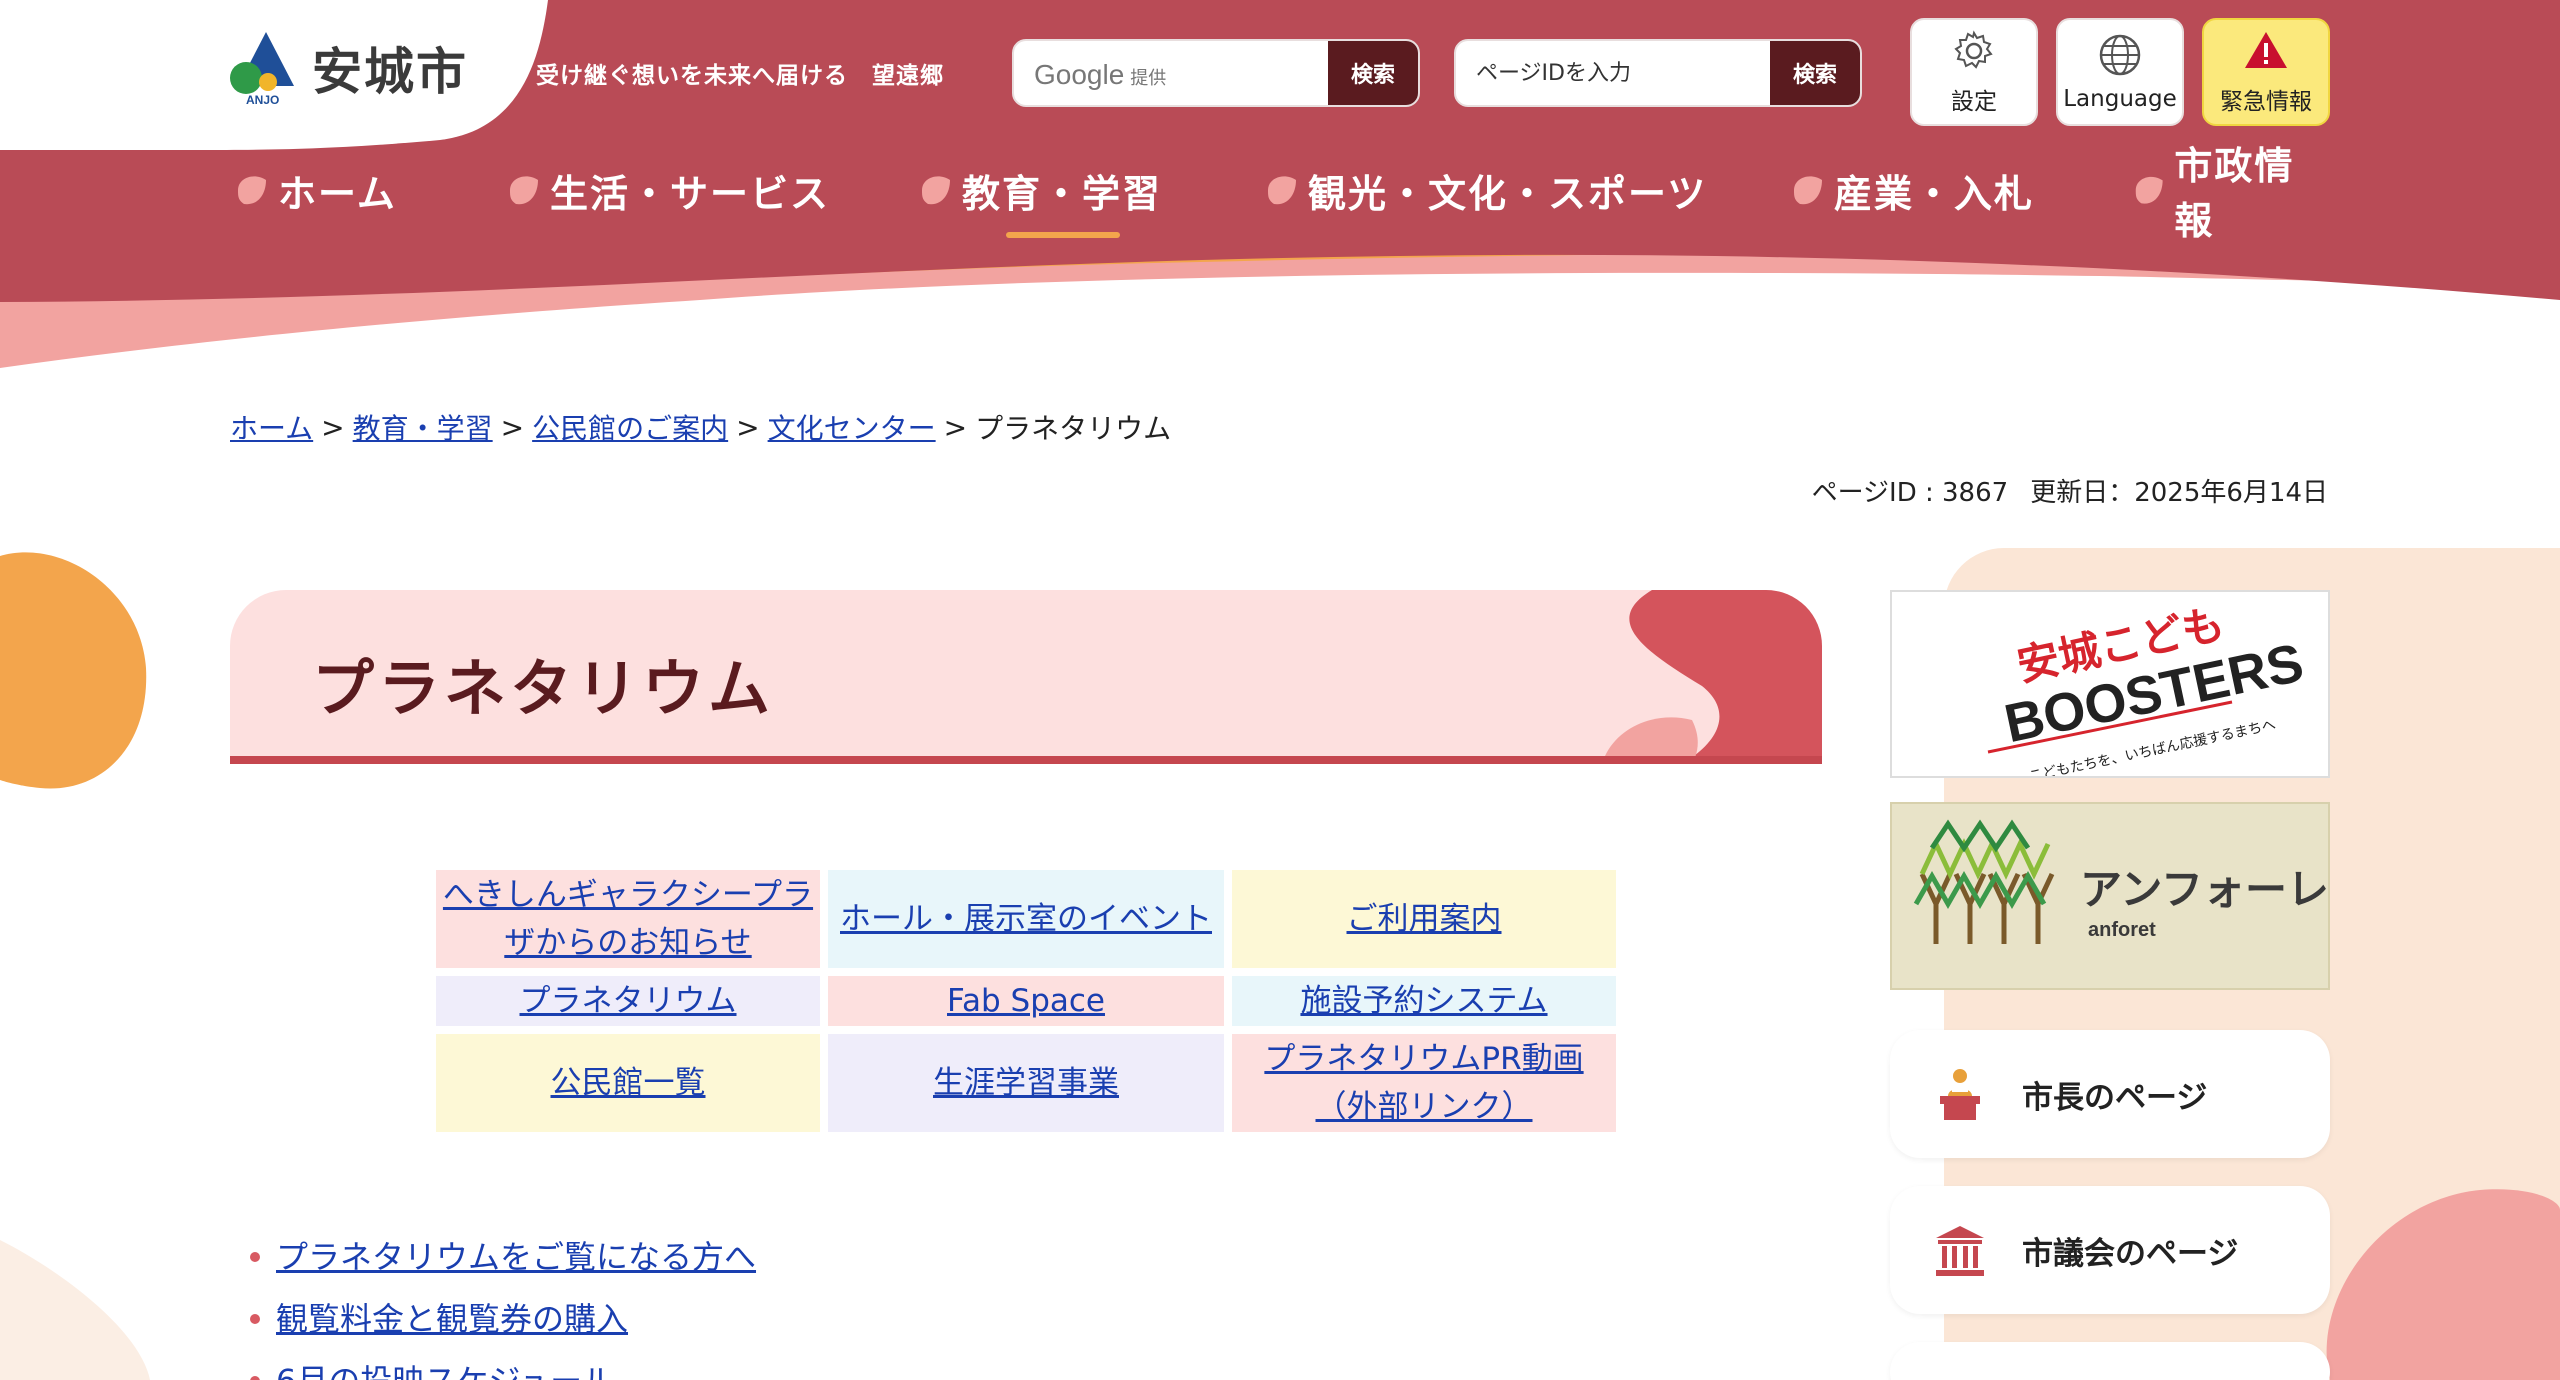  Describe the element at coordinates (2204, 889) in the screenshot. I see `svg-text: アンフォーレ` at that location.